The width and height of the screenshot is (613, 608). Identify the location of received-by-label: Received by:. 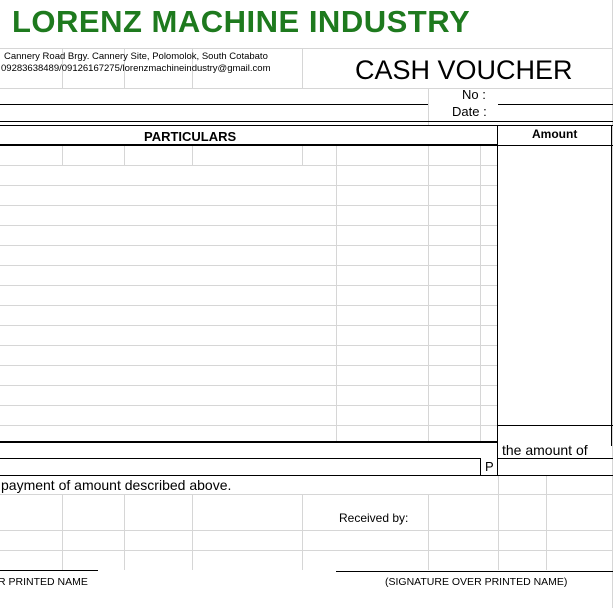
(374, 518).